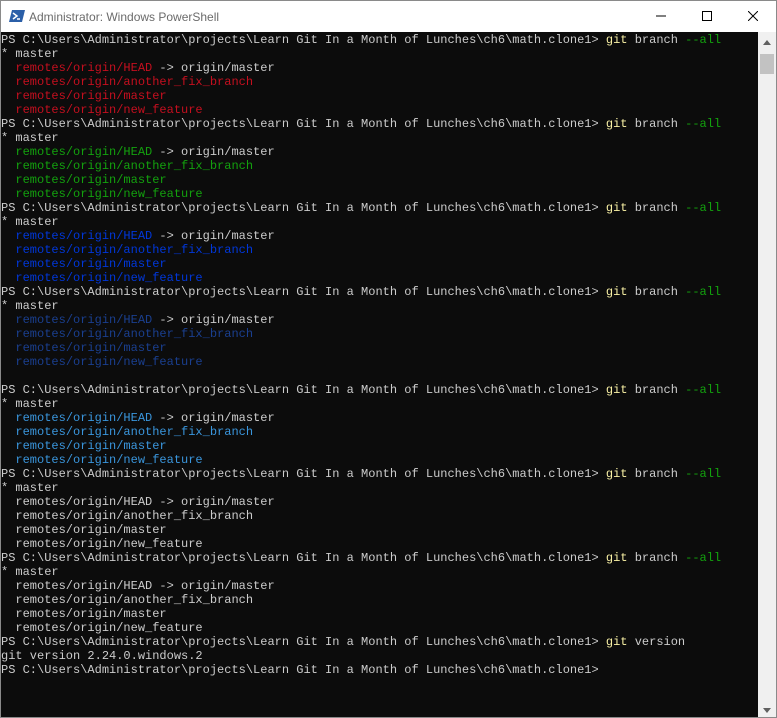 The image size is (777, 718). Describe the element at coordinates (767, 64) in the screenshot. I see `scrollbar-thumb` at that location.